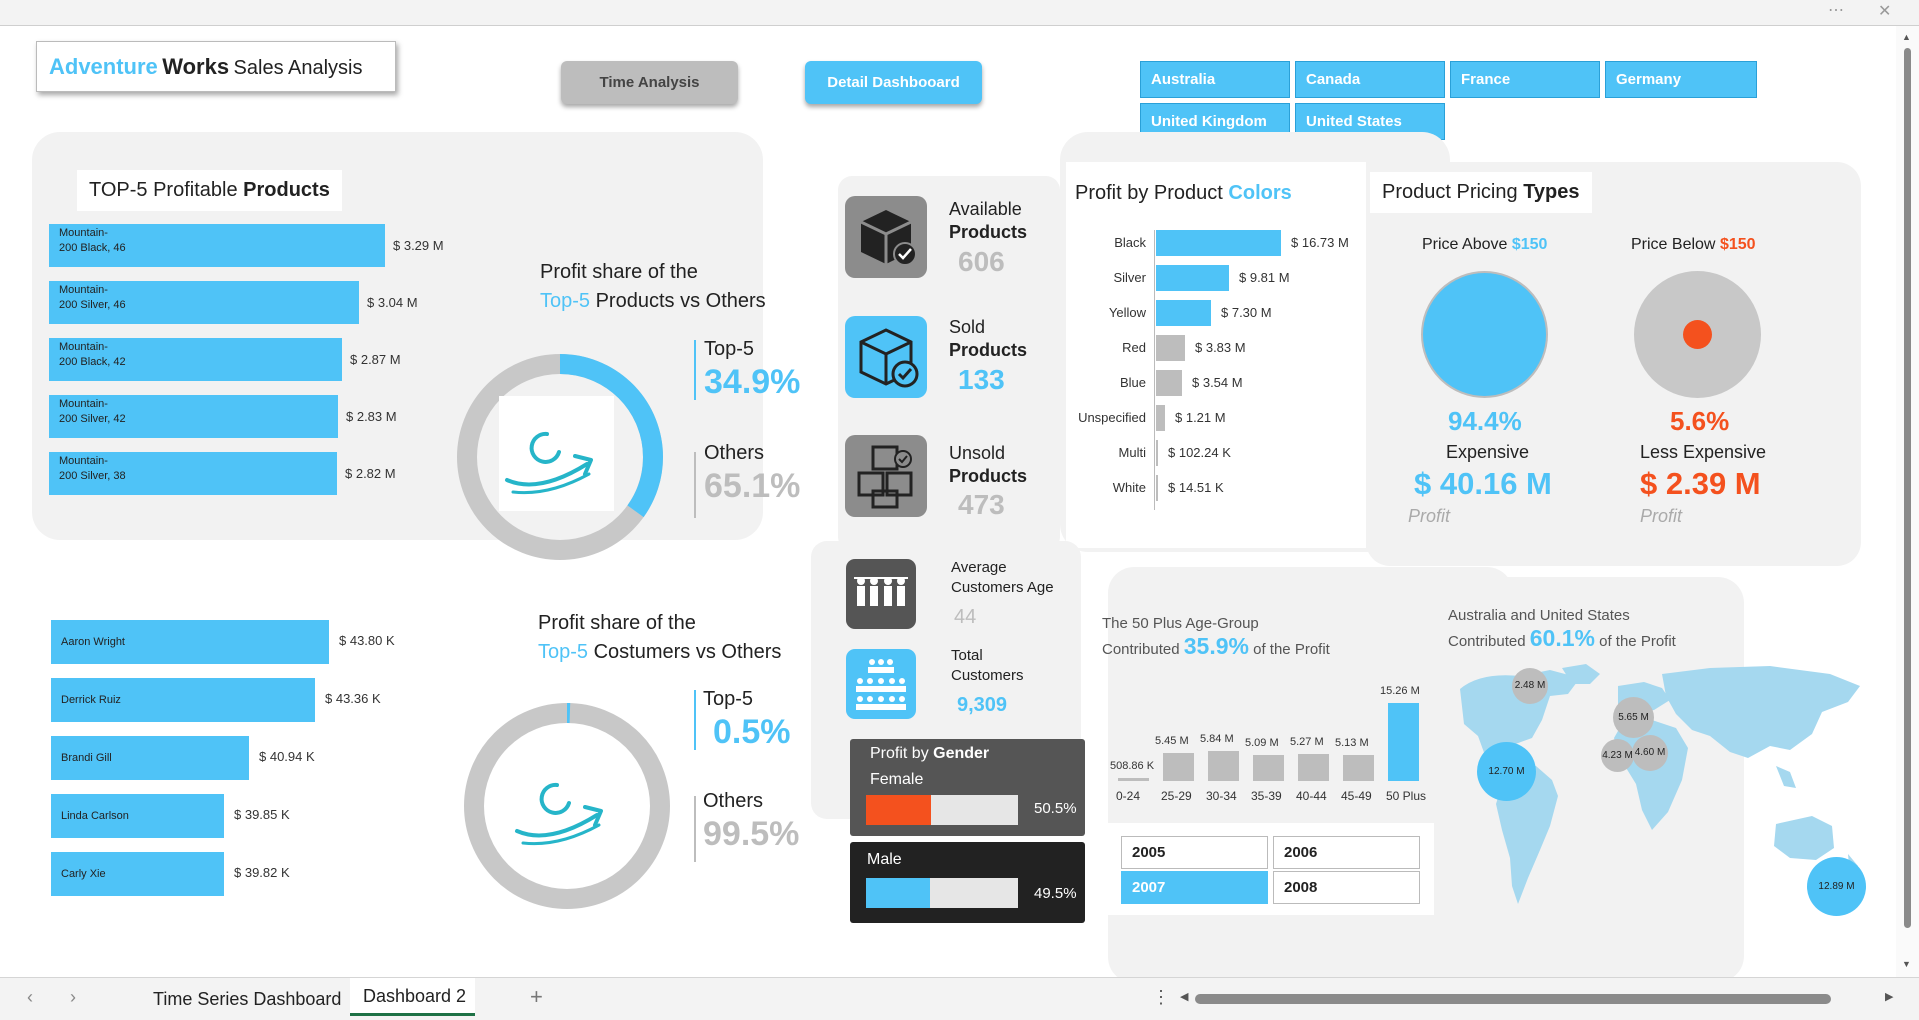 This screenshot has width=1919, height=1020. I want to click on customer-others-pct: 99.5%, so click(751, 834).